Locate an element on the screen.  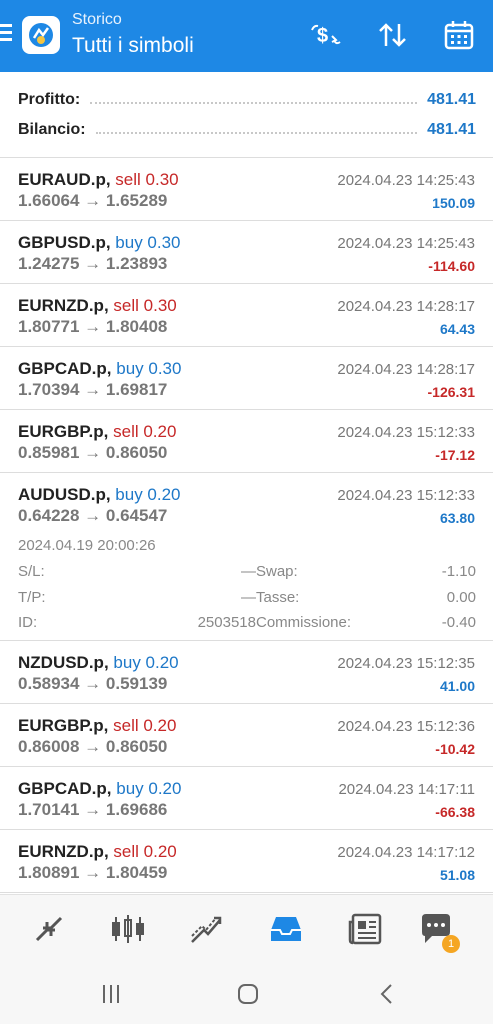
sl-value: — is located at coordinates (248, 571).